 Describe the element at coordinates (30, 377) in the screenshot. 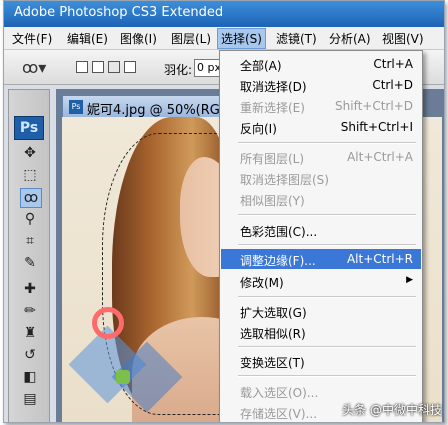

I see `eraser-icon: ◧` at that location.